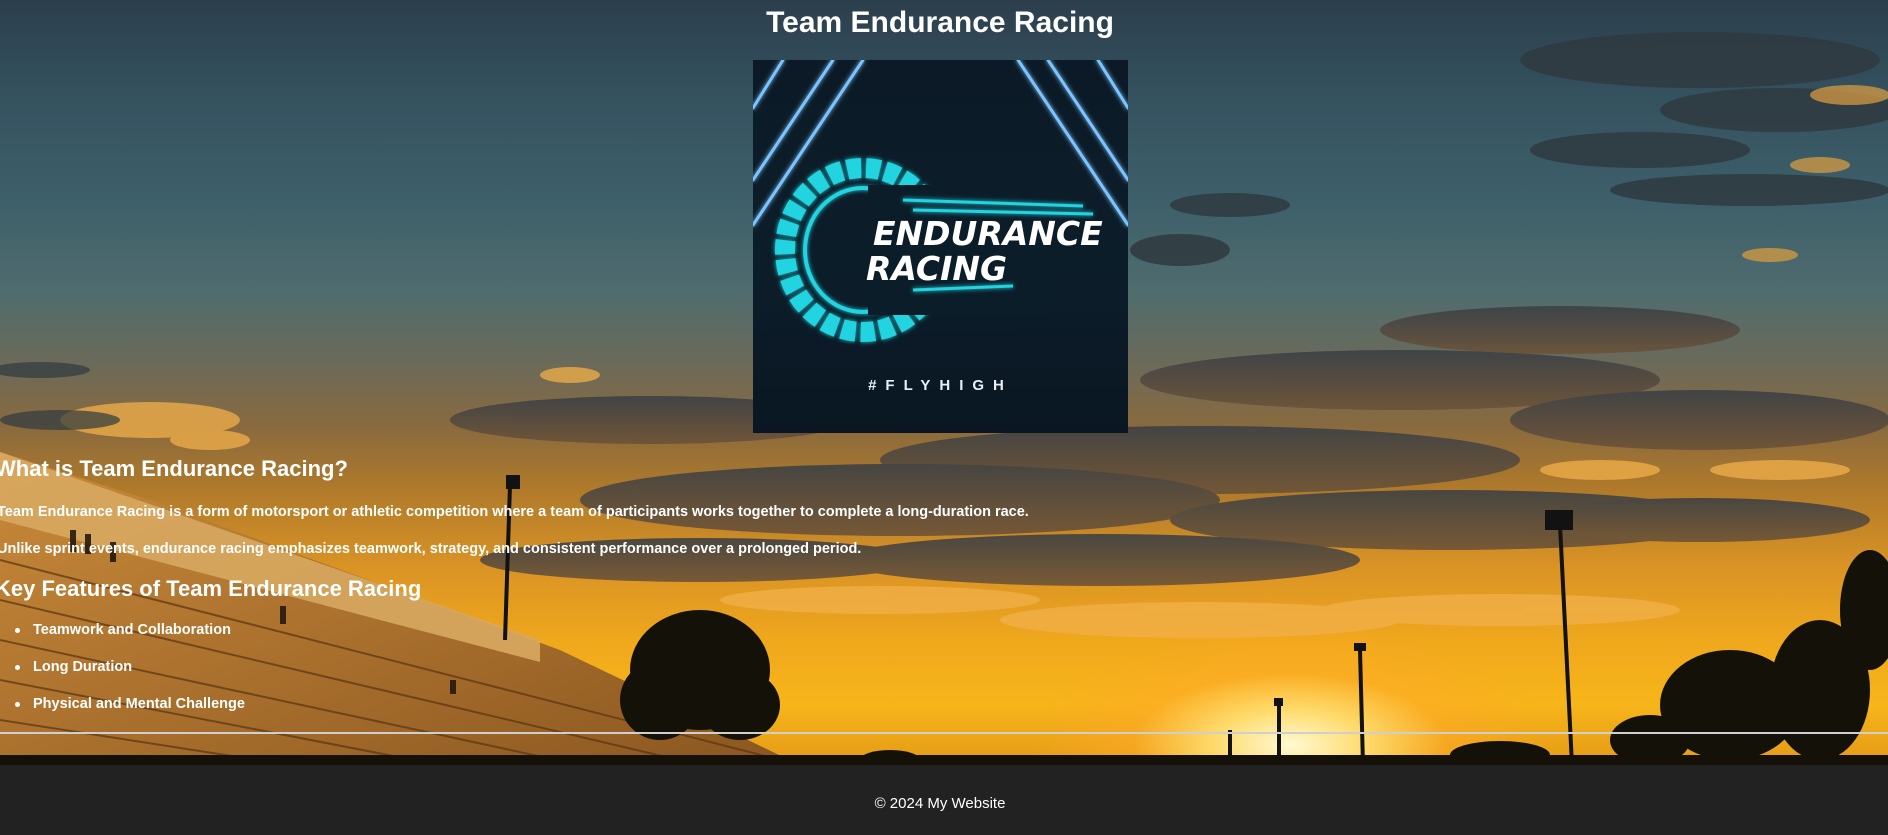 Image resolution: width=1888 pixels, height=835 pixels. Describe the element at coordinates (122, 639) in the screenshot. I see `list-item: Teamwork and Collaboration` at that location.